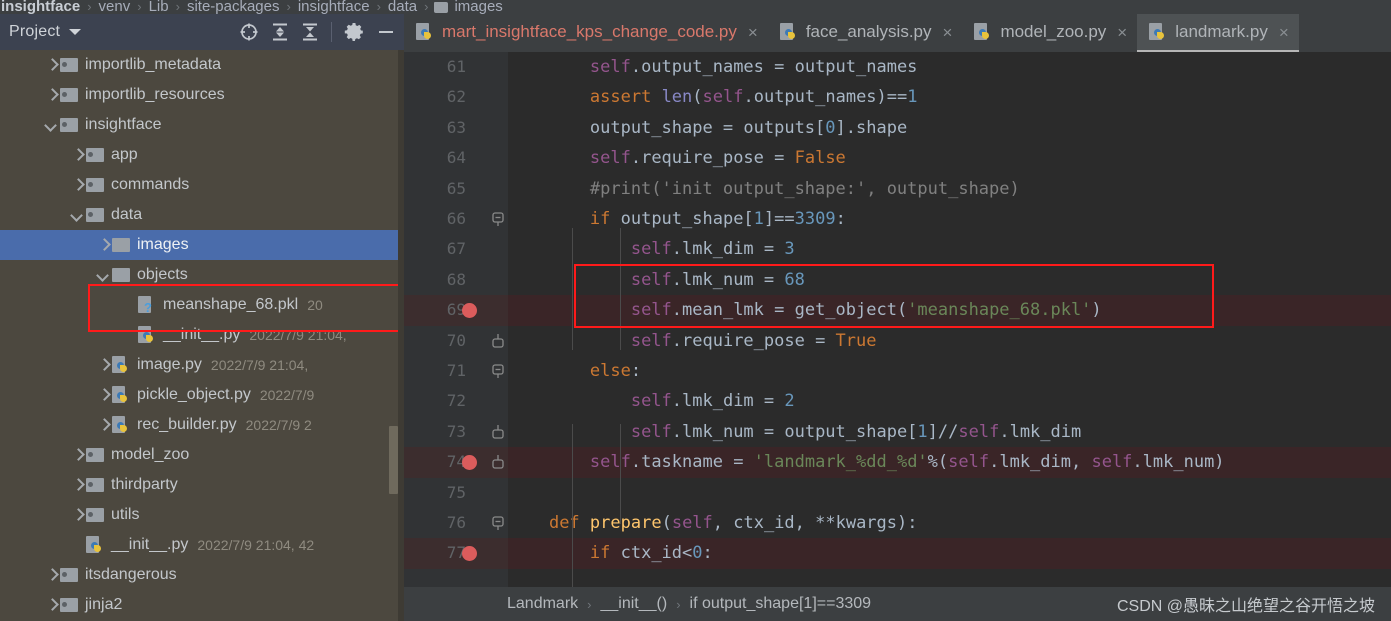 The image size is (1391, 621). I want to click on tree-item-label: rec_builder.py, so click(187, 424).